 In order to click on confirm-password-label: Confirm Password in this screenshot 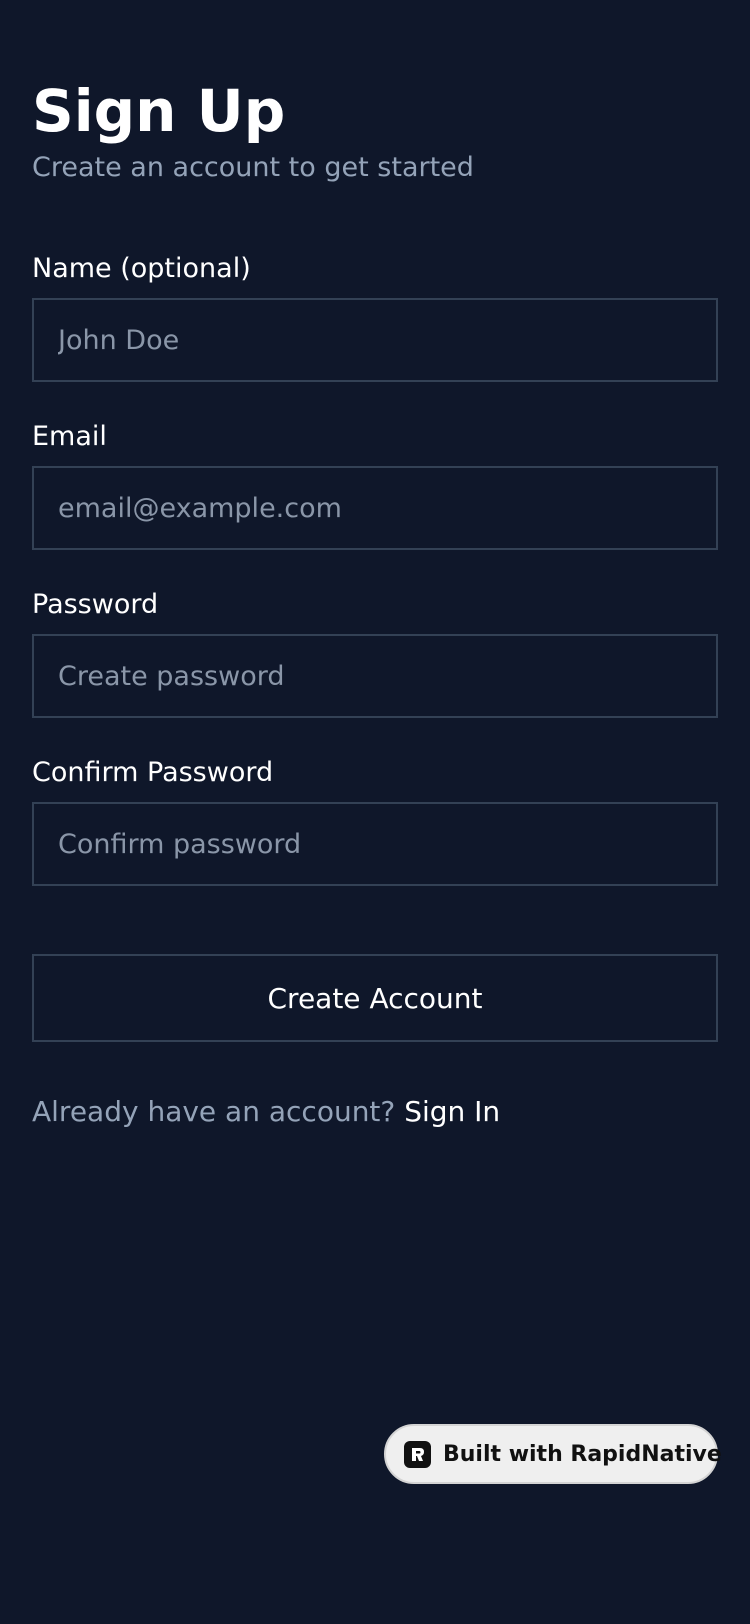, I will do `click(153, 772)`.